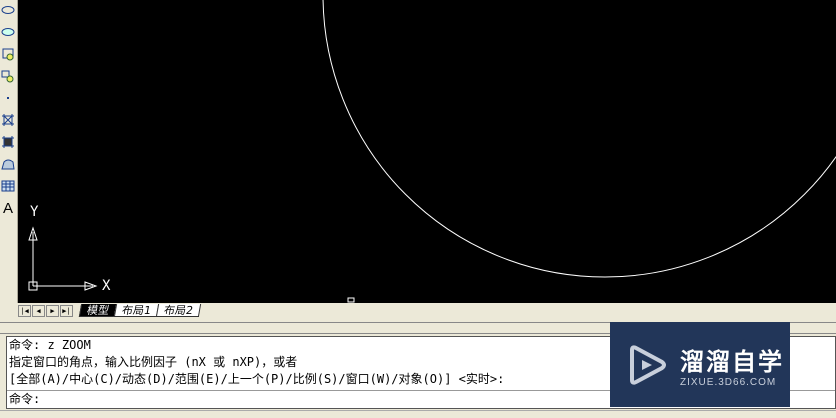 The width and height of the screenshot is (836, 418). I want to click on tab-layout2: 布局2, so click(178, 310).